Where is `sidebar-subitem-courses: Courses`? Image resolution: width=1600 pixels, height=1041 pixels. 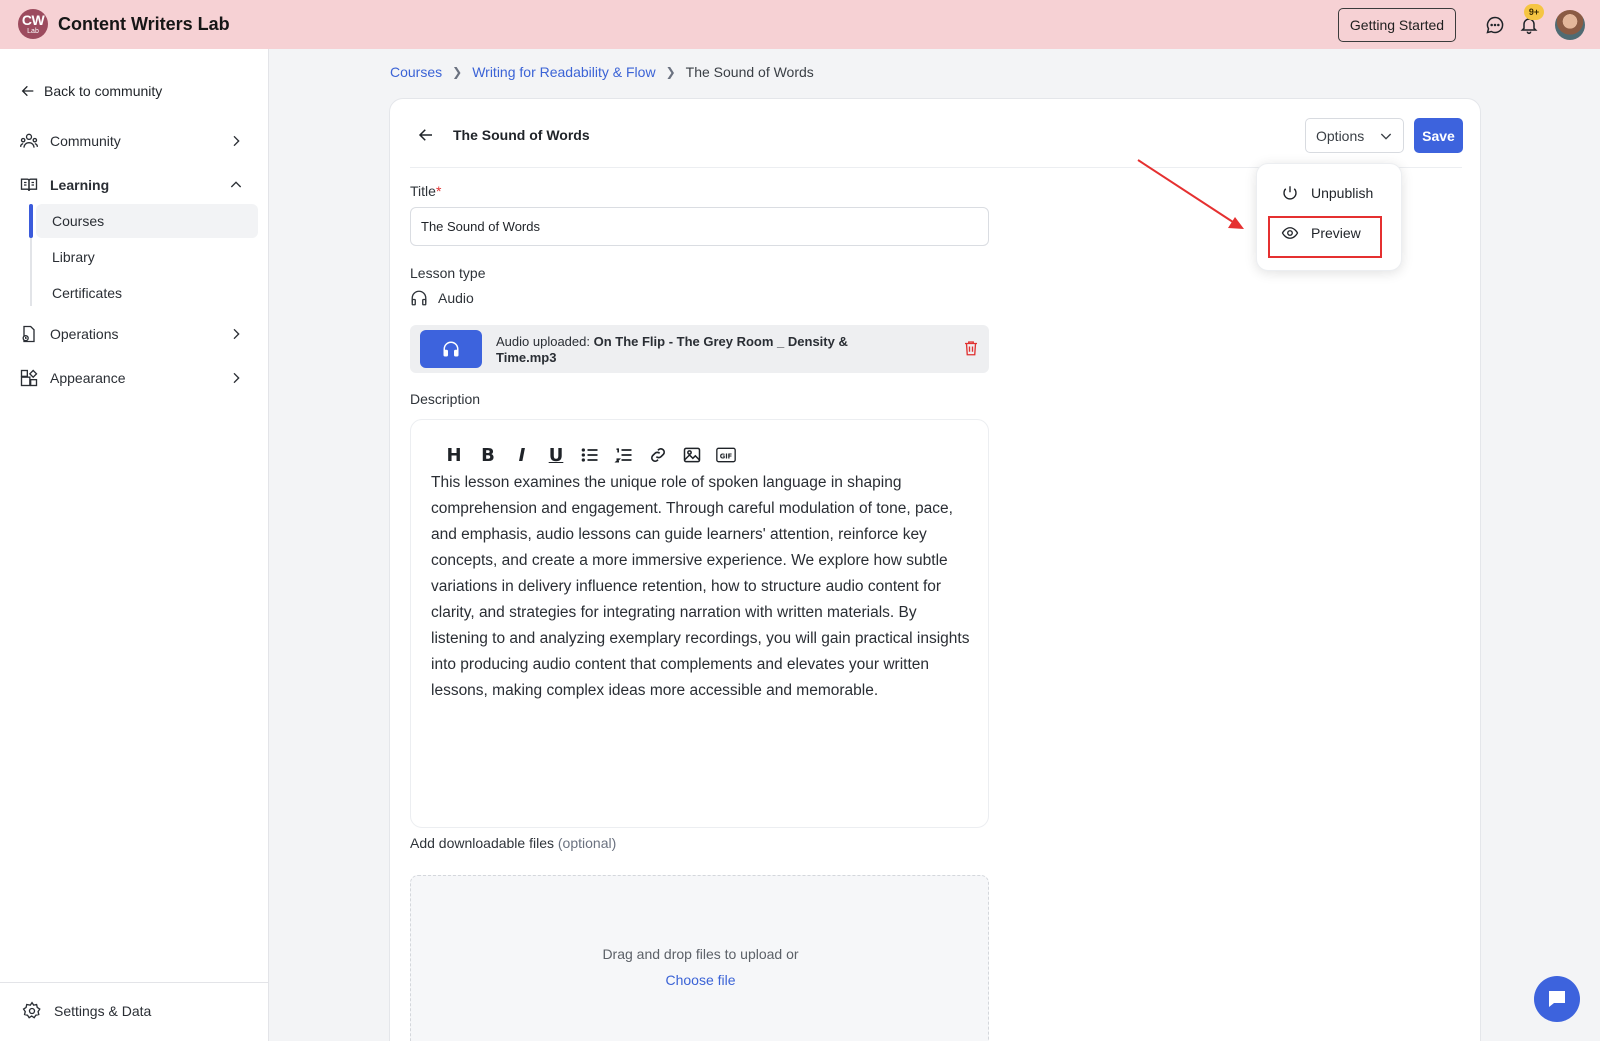 sidebar-subitem-courses: Courses is located at coordinates (147, 221).